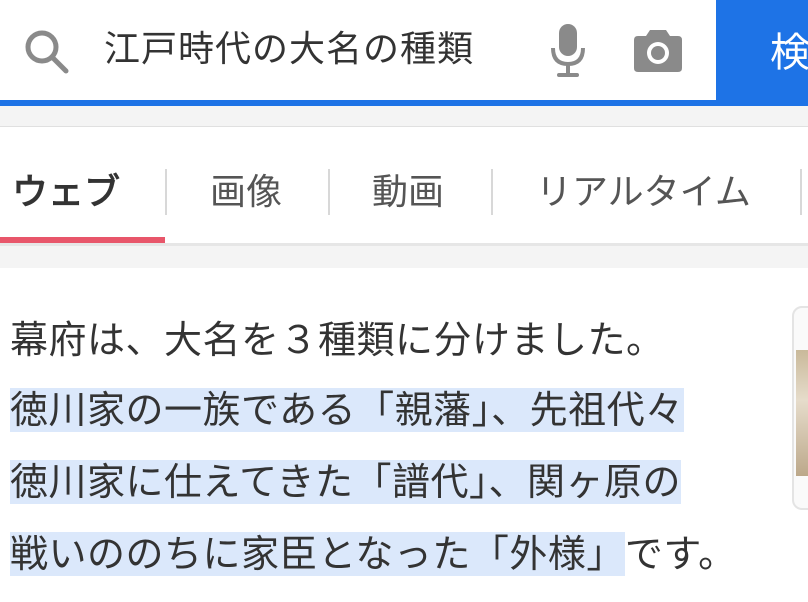 The image size is (808, 602). Describe the element at coordinates (802, 413) in the screenshot. I see `thumbnail-image` at that location.